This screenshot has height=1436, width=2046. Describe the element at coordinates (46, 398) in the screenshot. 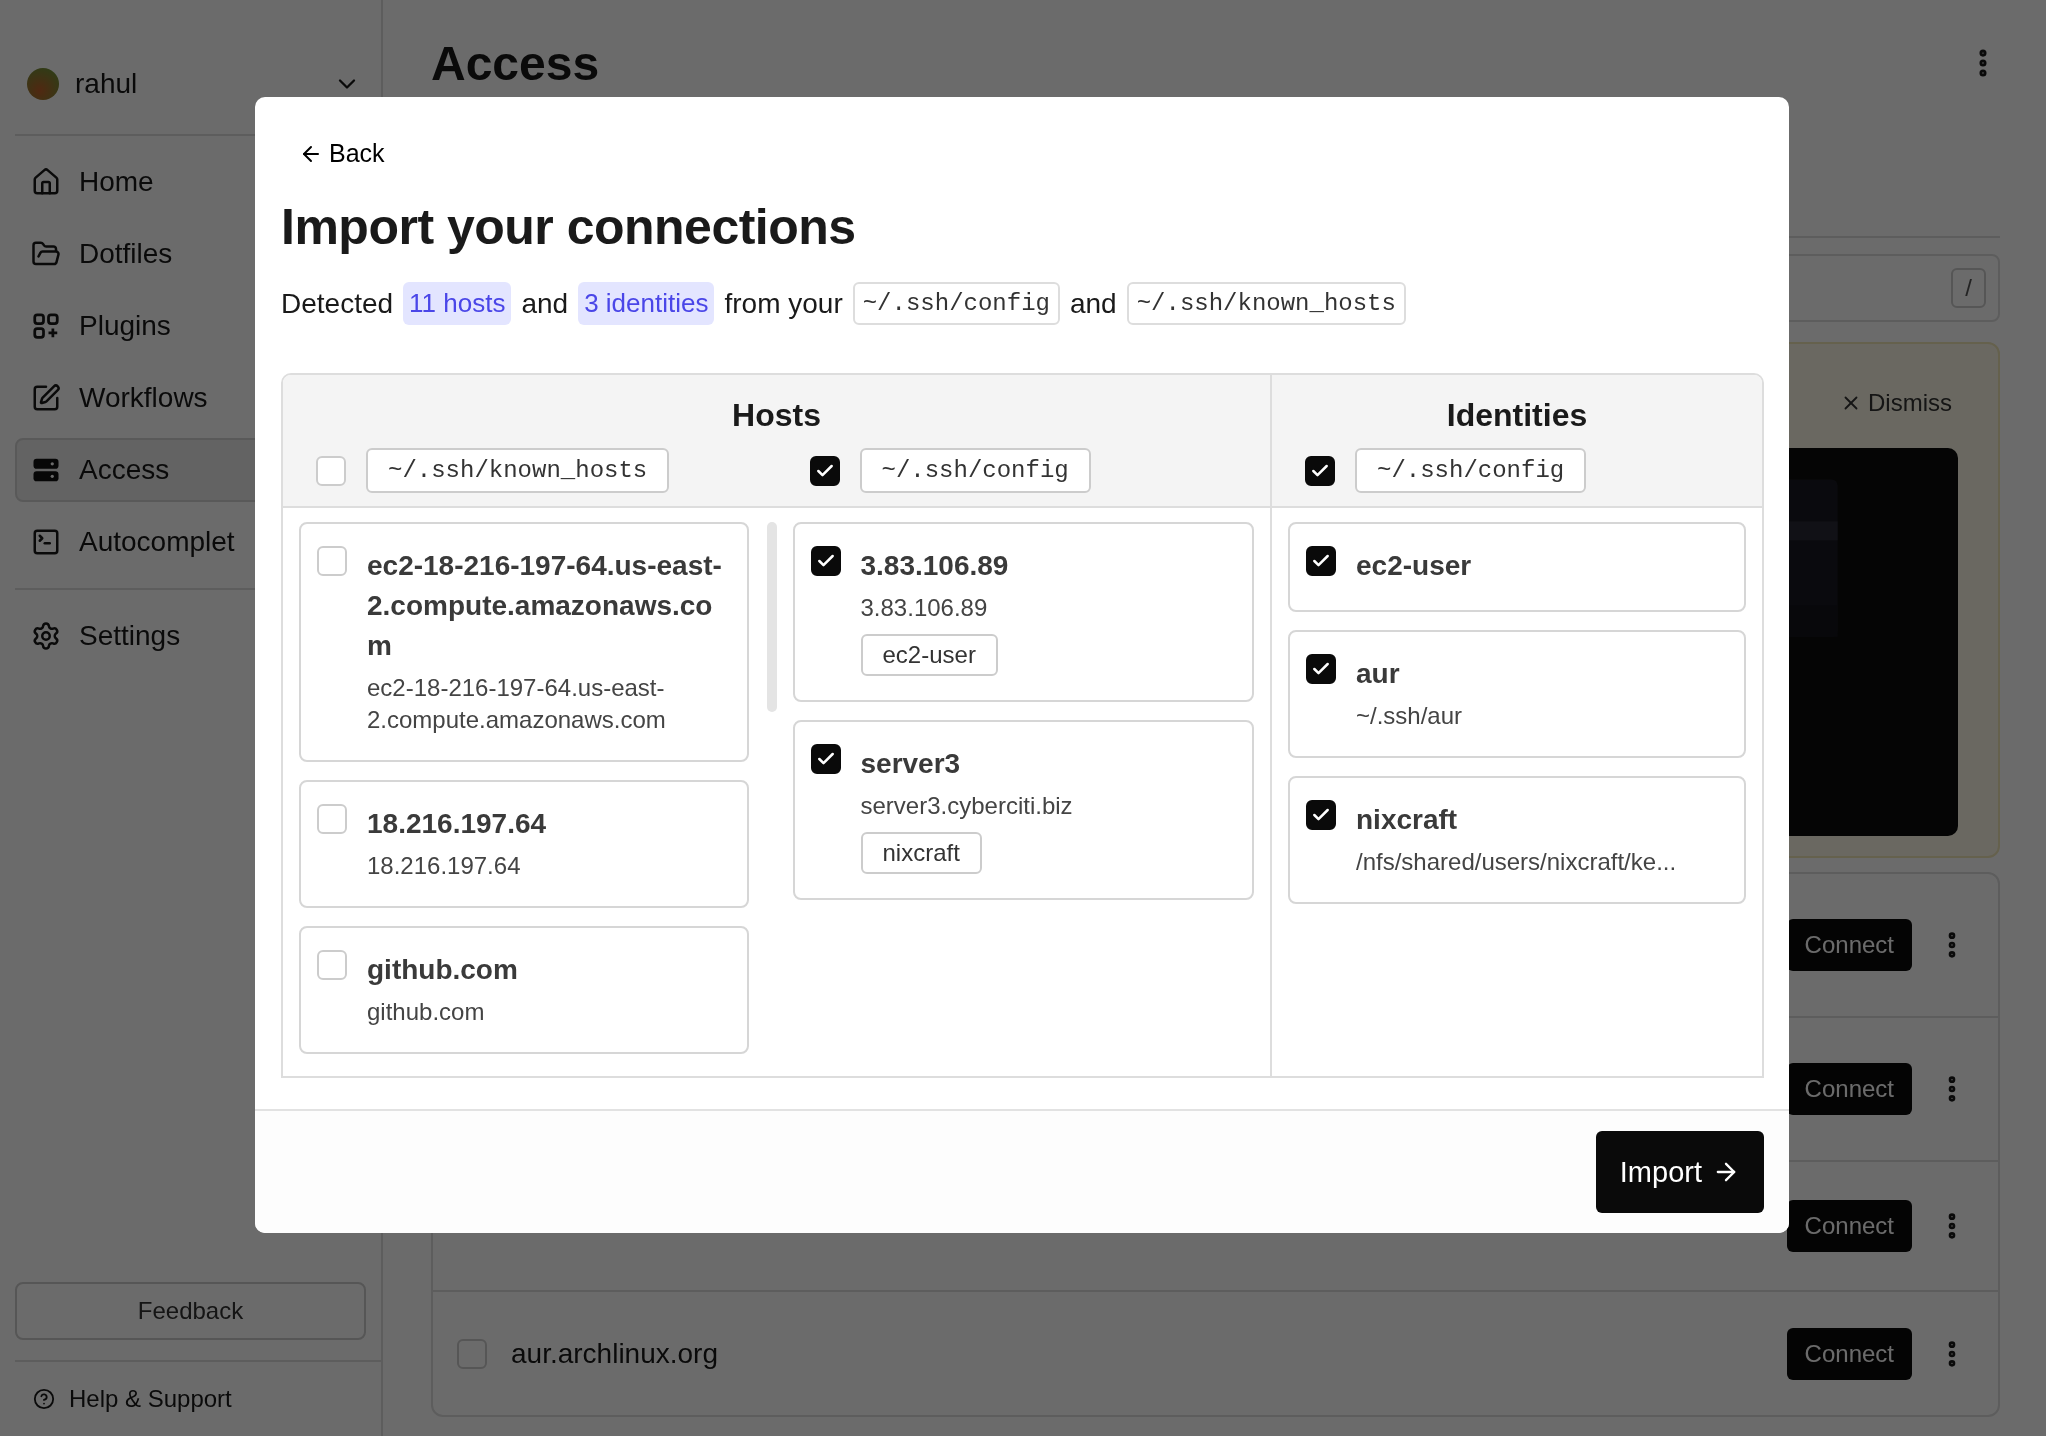

I see `pen-square-icon` at that location.